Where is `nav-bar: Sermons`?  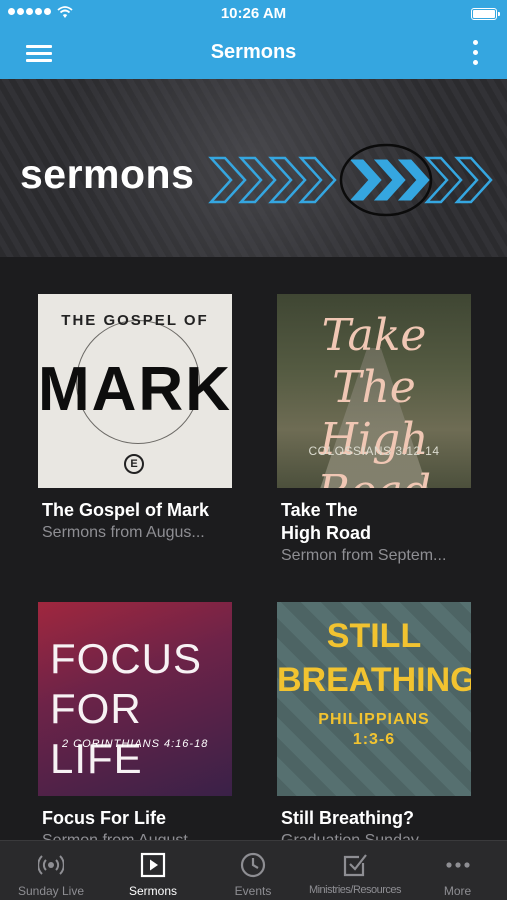
nav-bar: Sermons is located at coordinates (253, 53).